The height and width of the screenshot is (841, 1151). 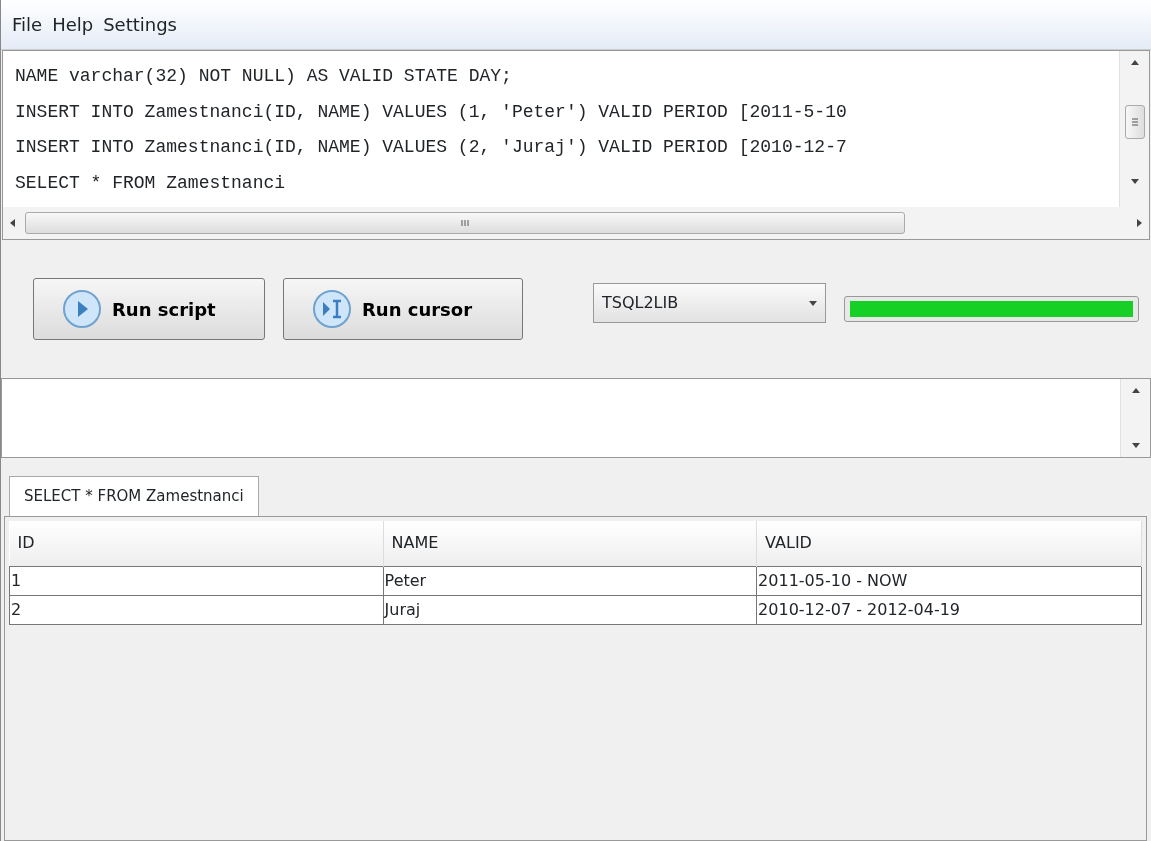 What do you see at coordinates (949, 610) in the screenshot?
I see `table-cell: 2010-12-07 - 2012-04-19` at bounding box center [949, 610].